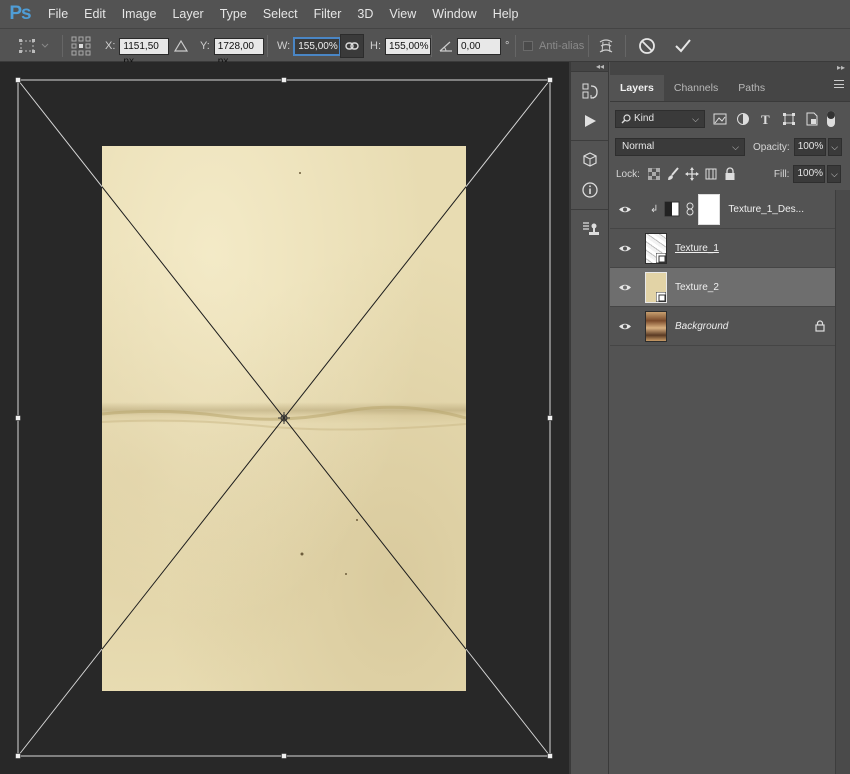 This screenshot has height=774, width=850. Describe the element at coordinates (479, 46) in the screenshot. I see `rotation-angle-field: 0,00` at that location.